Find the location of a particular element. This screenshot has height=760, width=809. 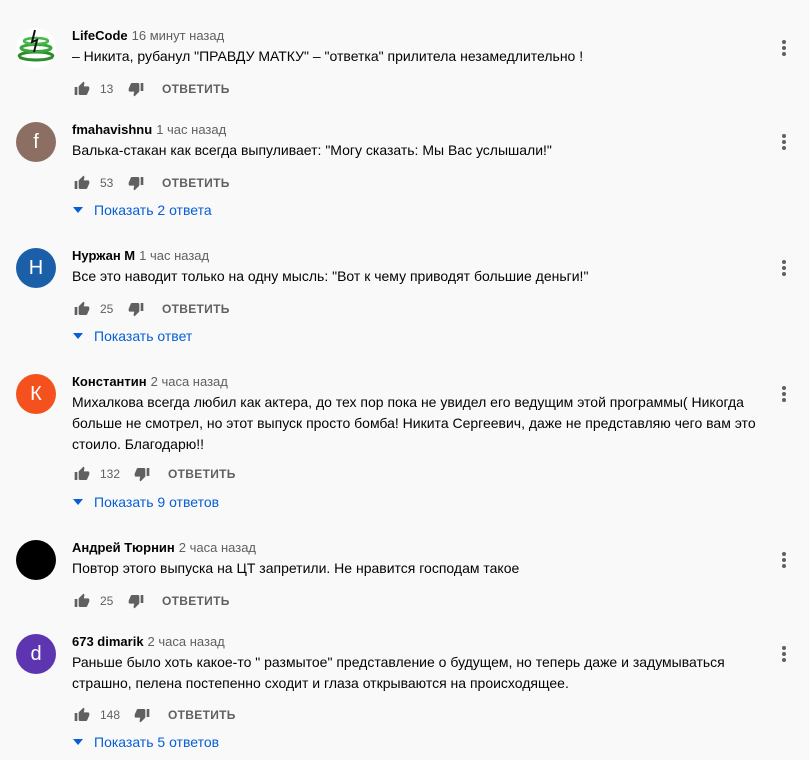

avatar: f is located at coordinates (36, 142).